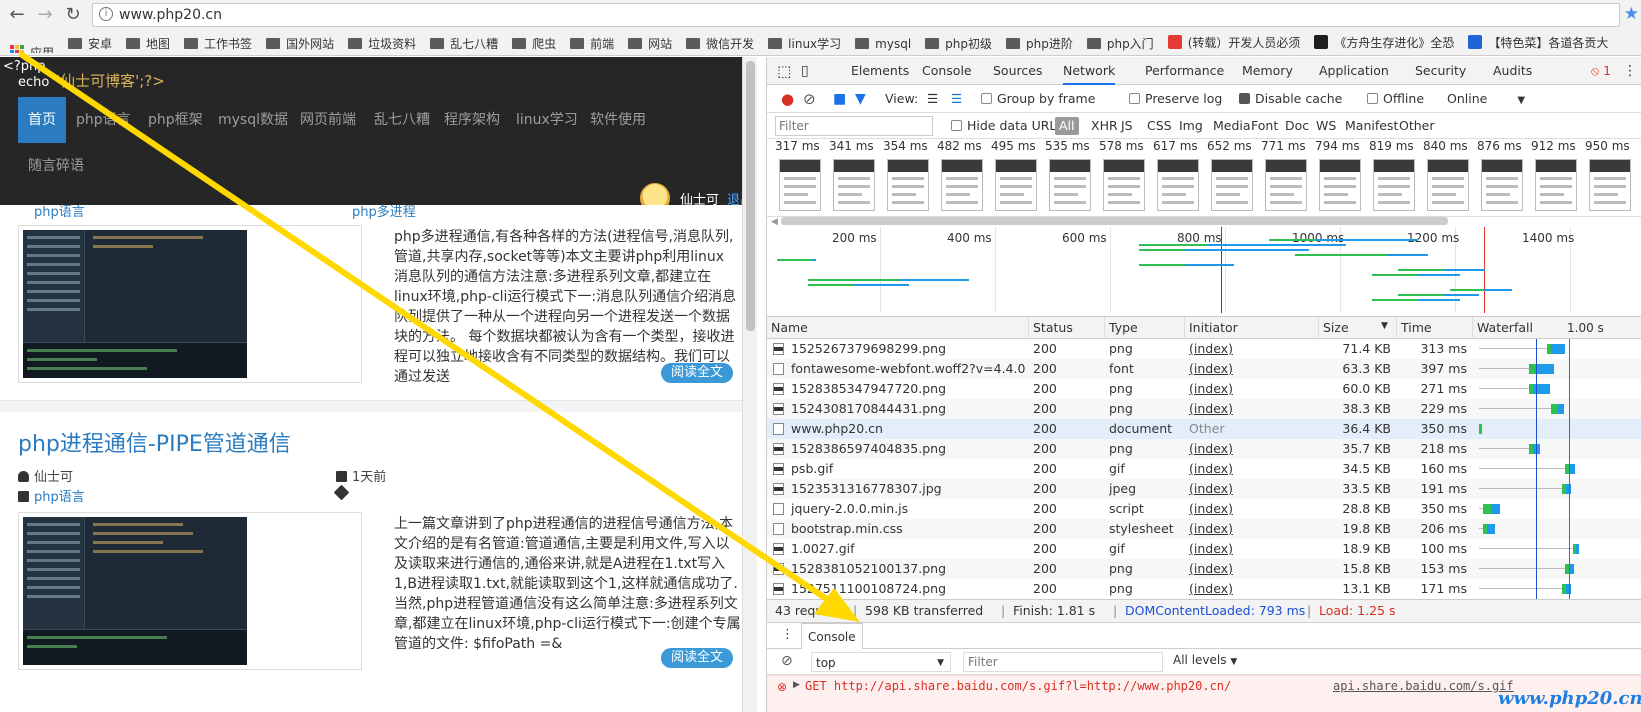 This screenshot has height=712, width=1641. What do you see at coordinates (883, 43) in the screenshot?
I see `bookmark-item: mysql` at bounding box center [883, 43].